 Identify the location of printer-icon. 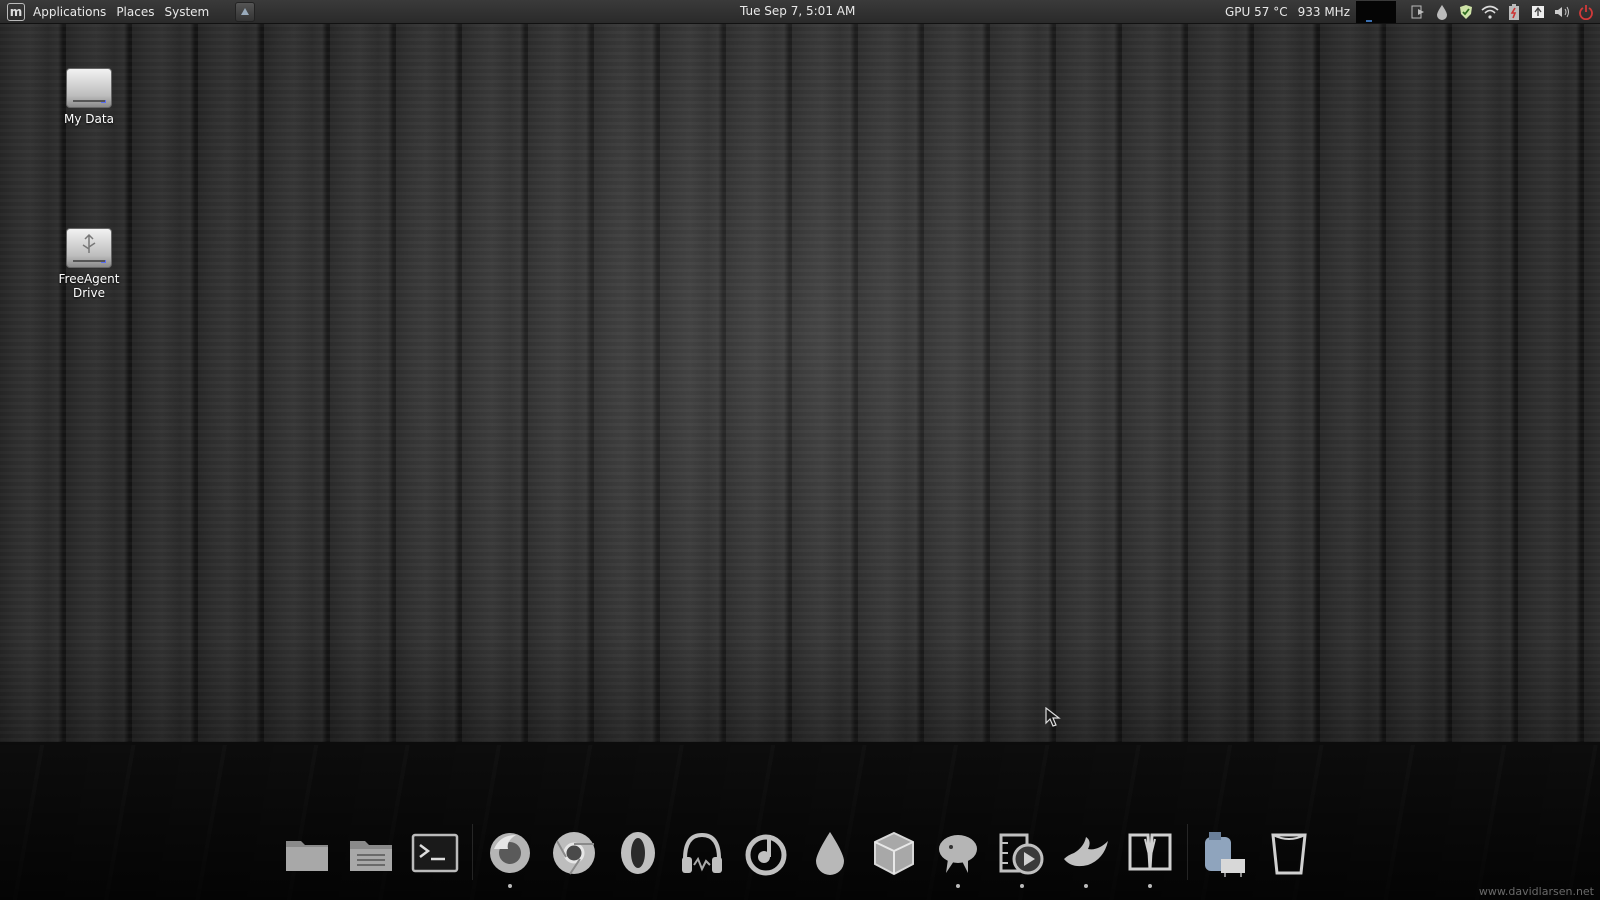
(1225, 854).